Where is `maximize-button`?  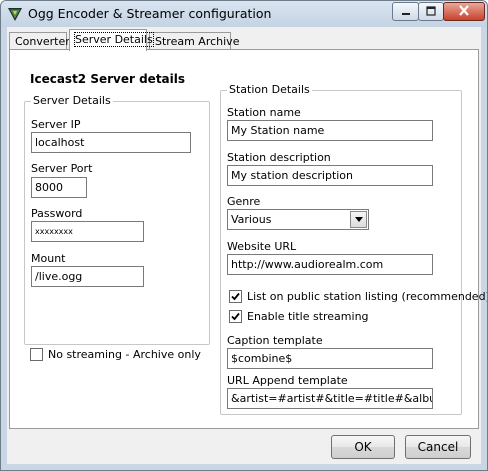 maximize-button is located at coordinates (431, 11).